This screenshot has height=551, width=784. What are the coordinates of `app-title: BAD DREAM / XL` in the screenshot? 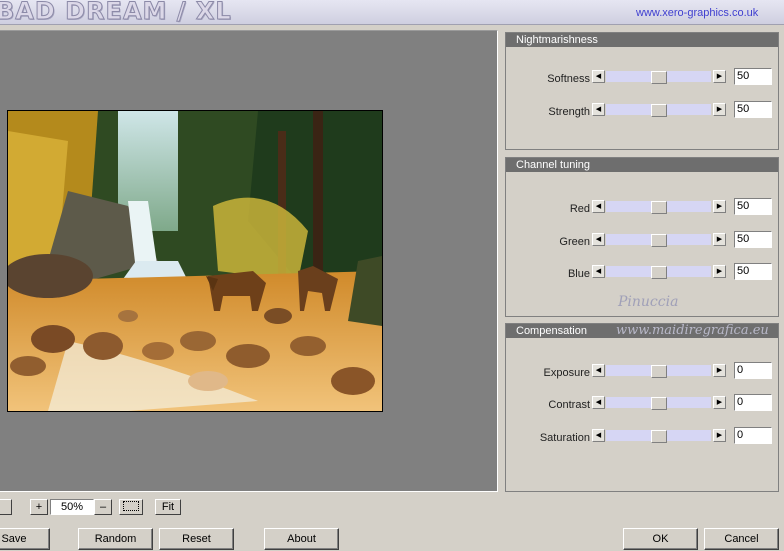 It's located at (116, 13).